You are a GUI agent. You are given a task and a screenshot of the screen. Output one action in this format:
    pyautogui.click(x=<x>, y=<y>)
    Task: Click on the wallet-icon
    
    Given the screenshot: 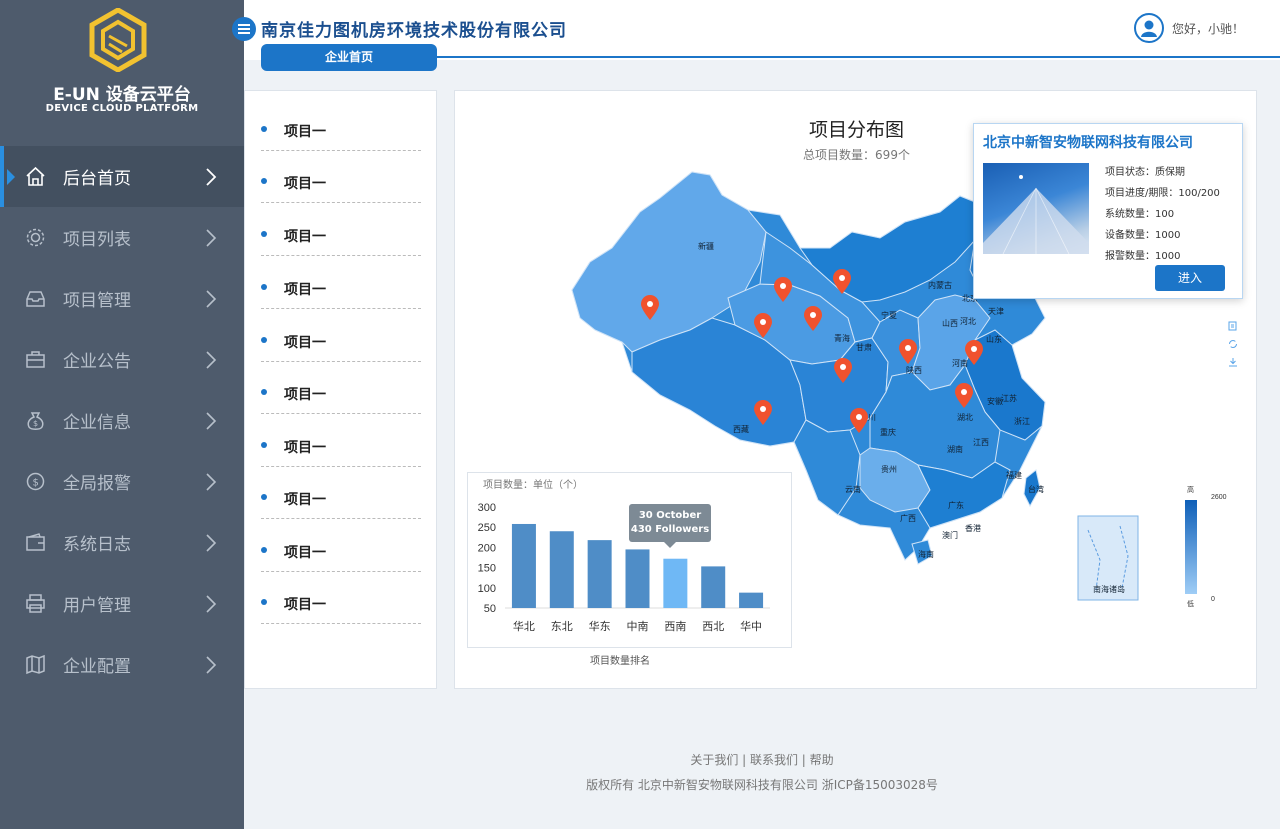 What is the action you would take?
    pyautogui.click(x=35, y=542)
    